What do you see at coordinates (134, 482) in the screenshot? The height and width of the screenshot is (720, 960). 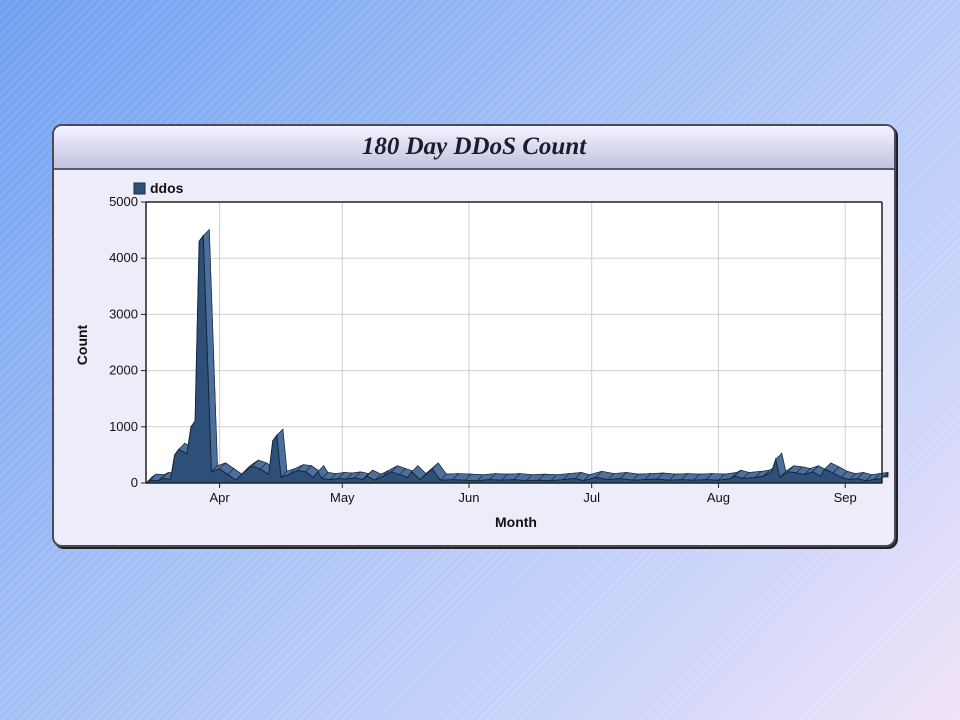 I see `y-tick-label: 0` at bounding box center [134, 482].